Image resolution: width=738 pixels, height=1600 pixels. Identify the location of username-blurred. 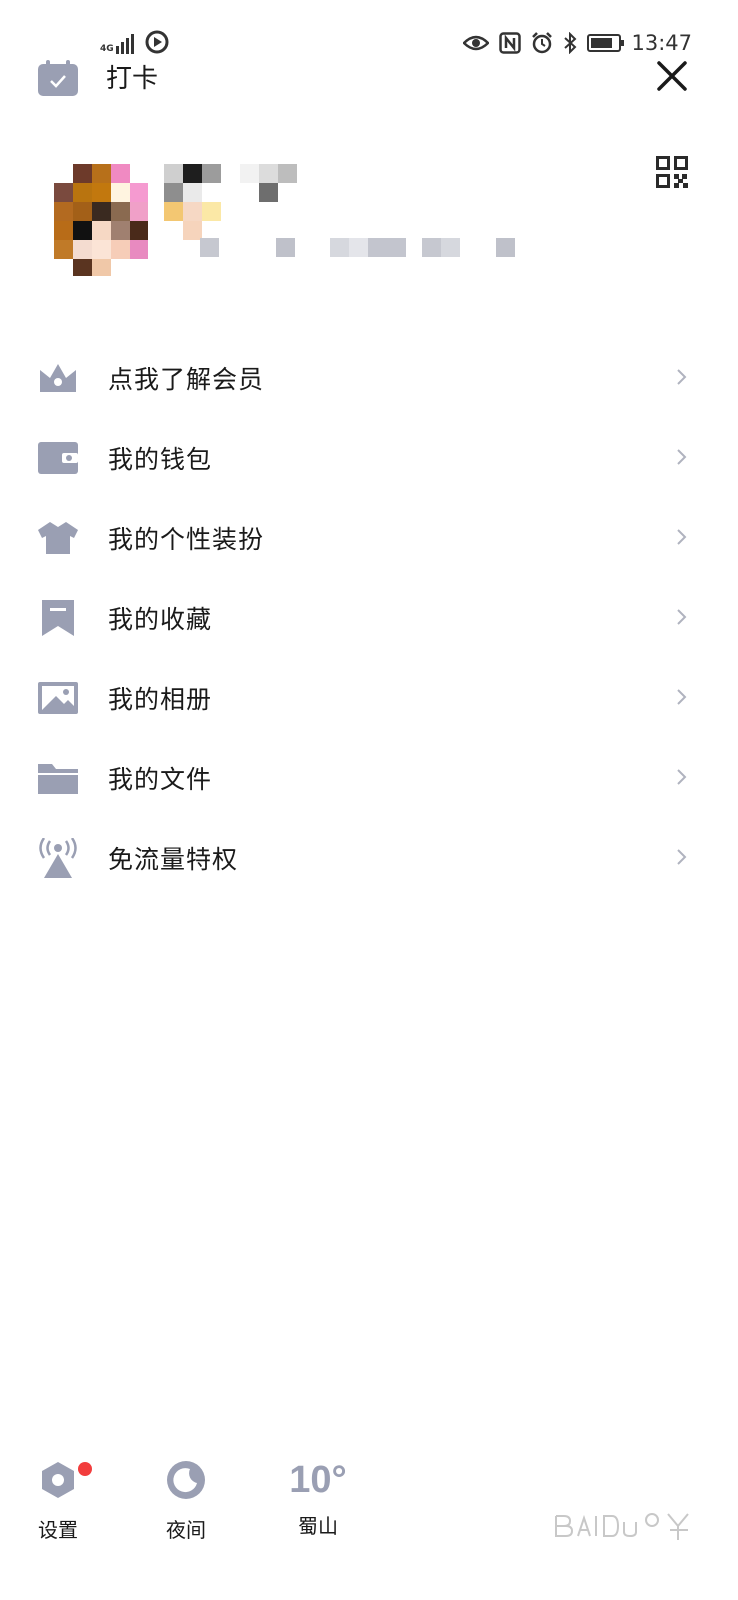
(234, 204).